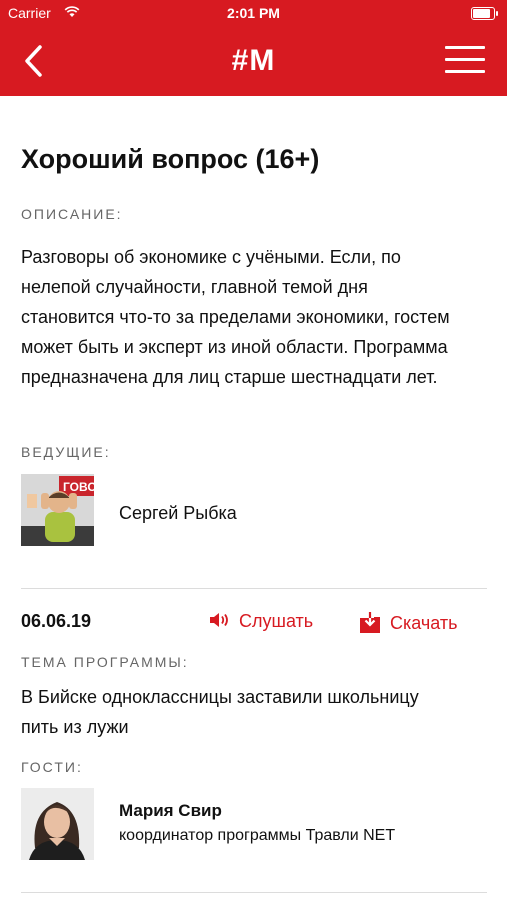  Describe the element at coordinates (170, 810) in the screenshot. I see `guest-name: Мария Свир` at that location.